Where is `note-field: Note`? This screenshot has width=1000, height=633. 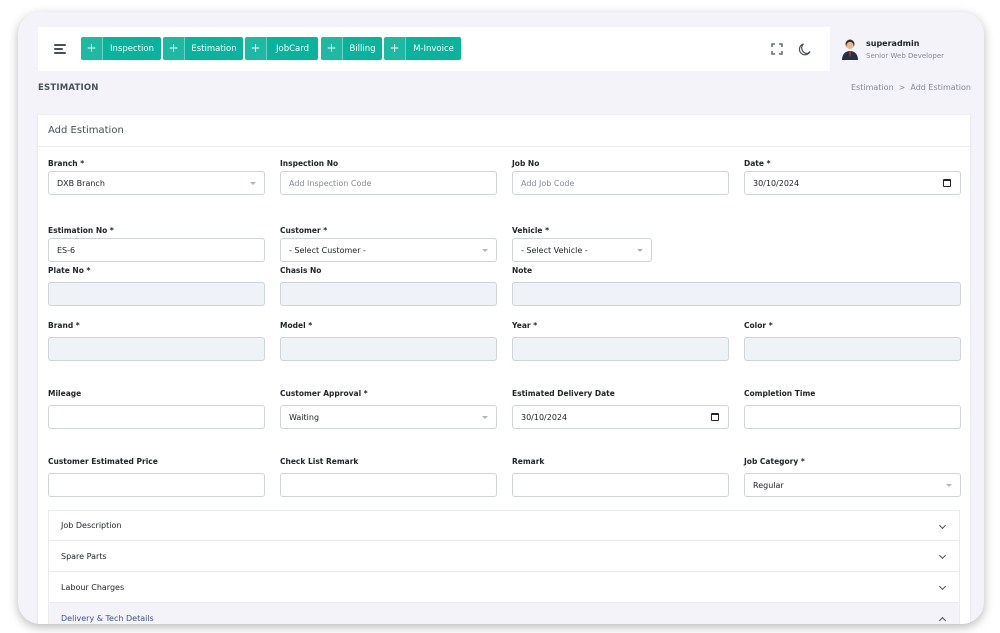 note-field: Note is located at coordinates (736, 286).